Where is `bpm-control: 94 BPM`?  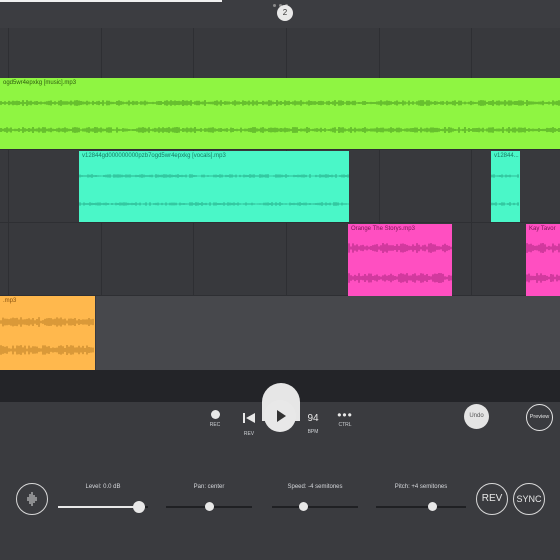 bpm-control: 94 BPM is located at coordinates (313, 421).